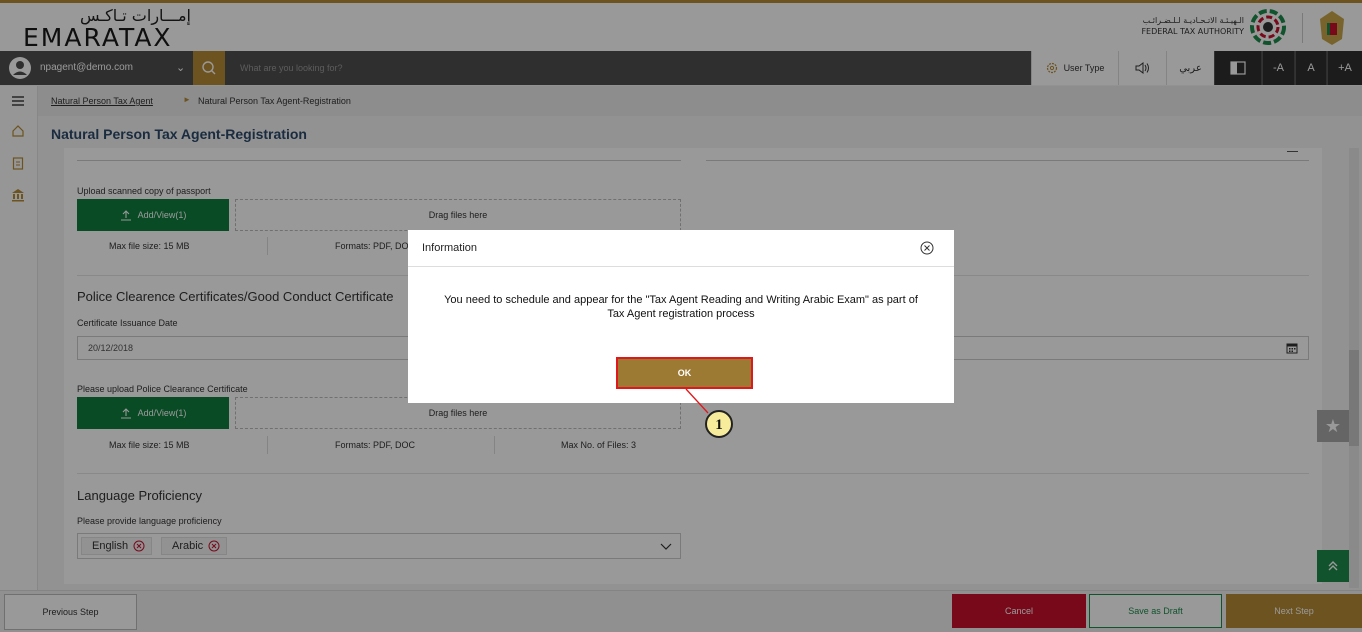 The image size is (1362, 632). Describe the element at coordinates (709, 413) in the screenshot. I see `callout-annotation: 1` at that location.